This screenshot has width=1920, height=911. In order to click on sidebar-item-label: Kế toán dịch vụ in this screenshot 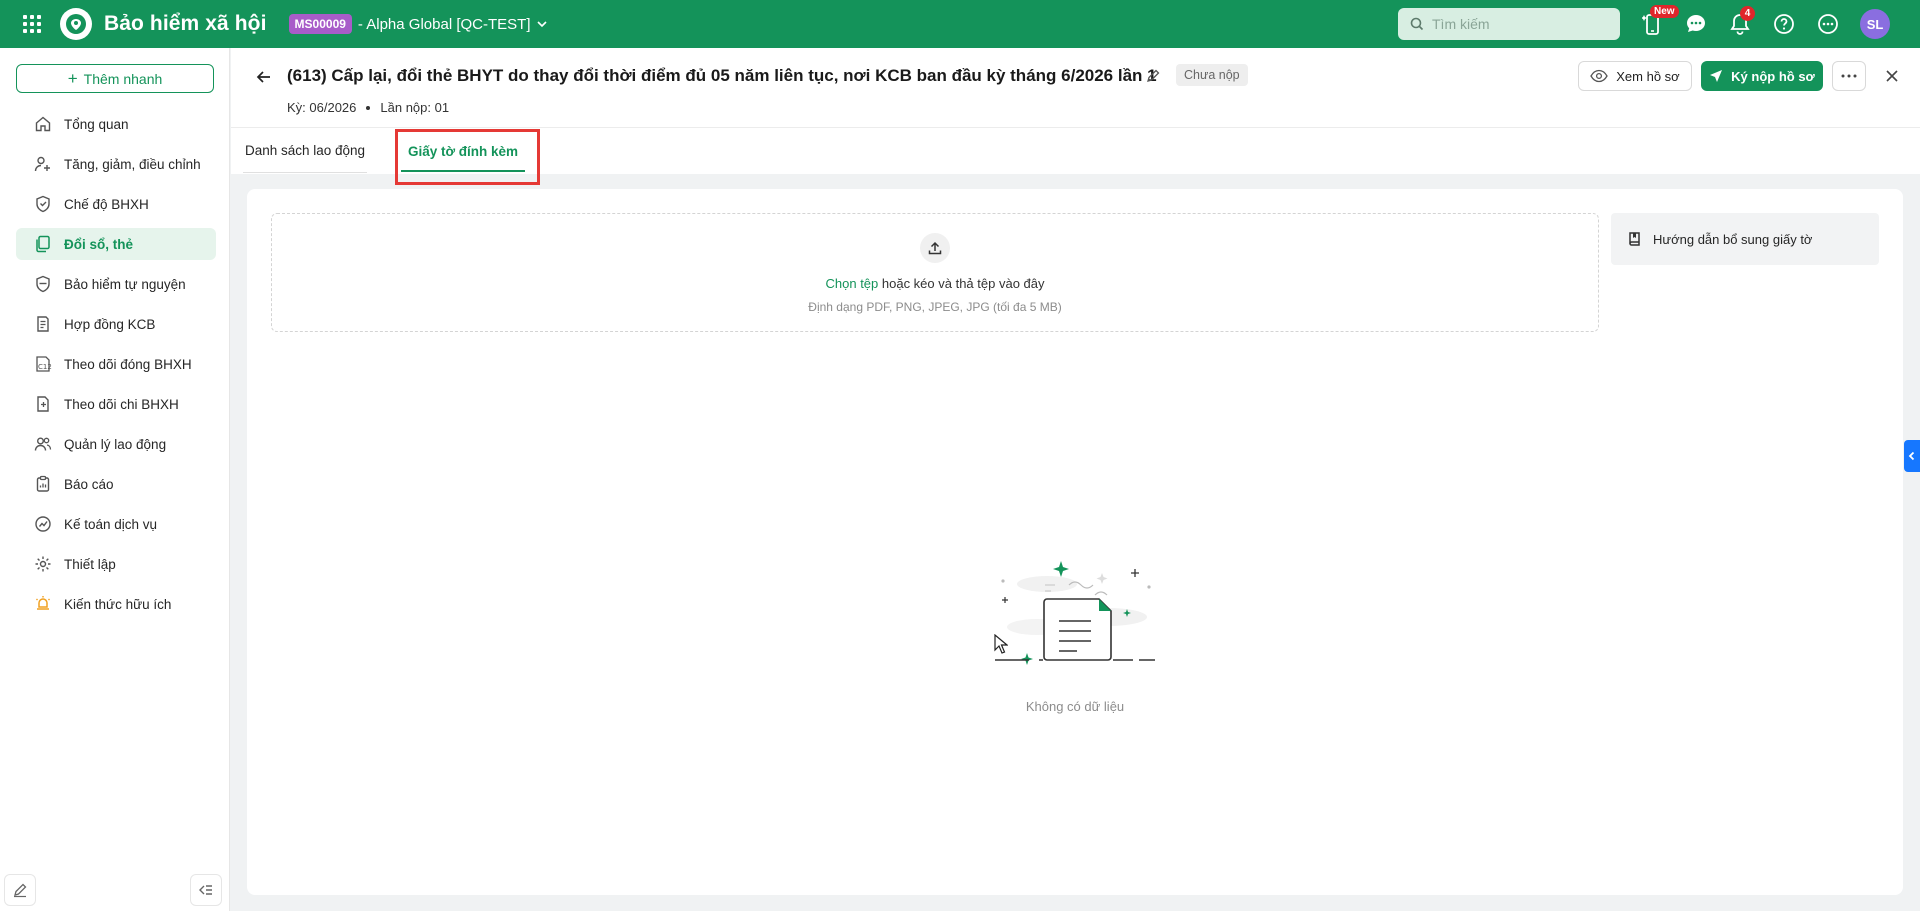, I will do `click(111, 524)`.